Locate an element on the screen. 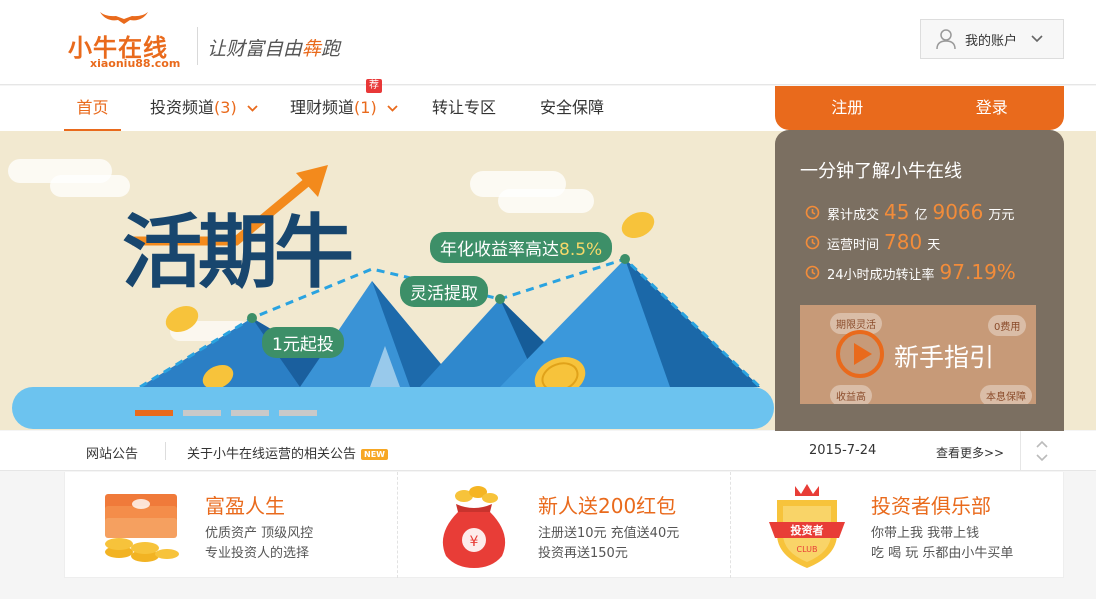 Image resolution: width=1096 pixels, height=599 pixels. guide-chip: 本息保障 is located at coordinates (1006, 394).